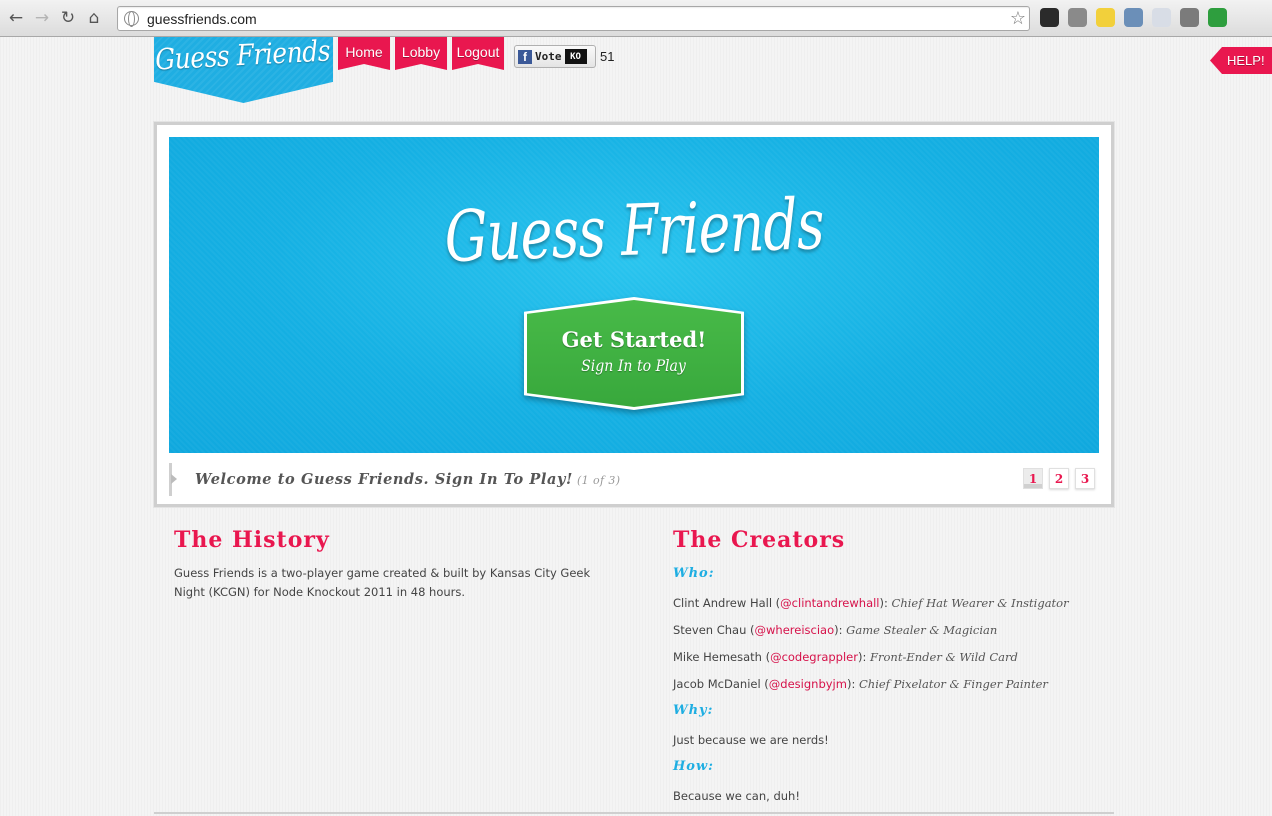 This screenshot has height=816, width=1272. Describe the element at coordinates (727, 603) in the screenshot. I see `creator-name: Clint Andrew Hall (` at that location.